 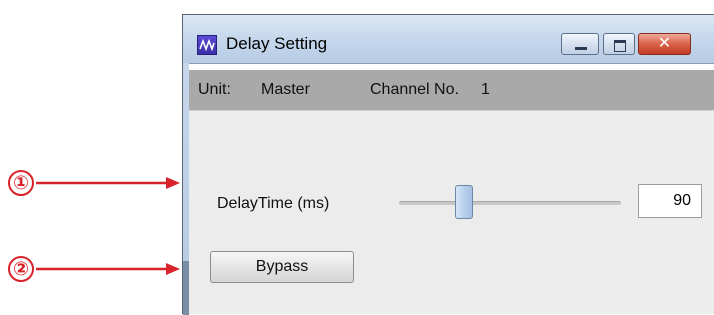 I want to click on callout-2: ②, so click(x=95, y=269).